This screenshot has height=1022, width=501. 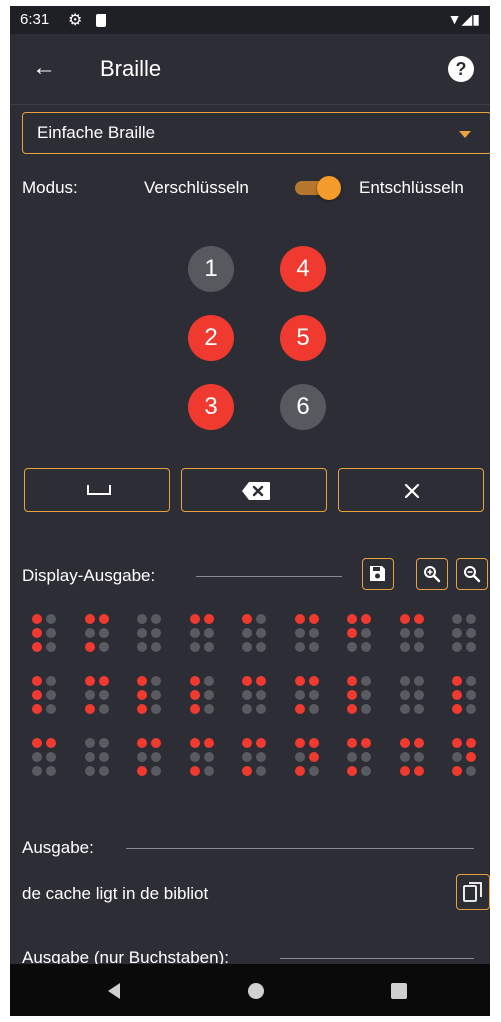 What do you see at coordinates (411, 188) in the screenshot?
I see `decrypt-label: Entschlüsseln` at bounding box center [411, 188].